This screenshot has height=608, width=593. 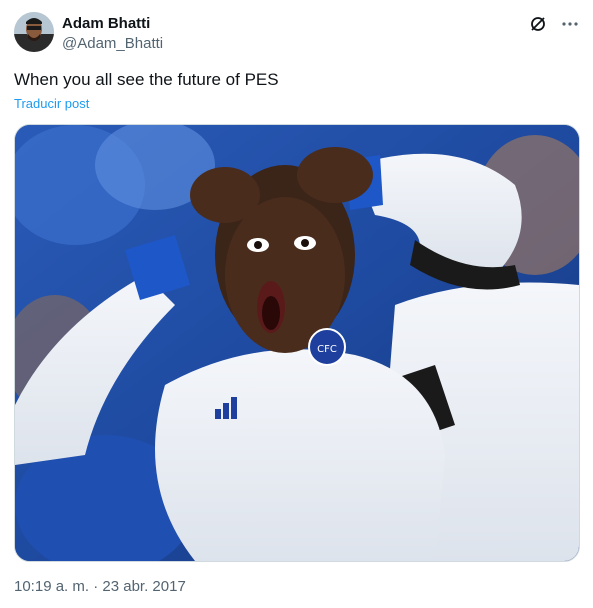 I want to click on author-names: Adam Bhatti @Adam_Bhatti, so click(x=112, y=34).